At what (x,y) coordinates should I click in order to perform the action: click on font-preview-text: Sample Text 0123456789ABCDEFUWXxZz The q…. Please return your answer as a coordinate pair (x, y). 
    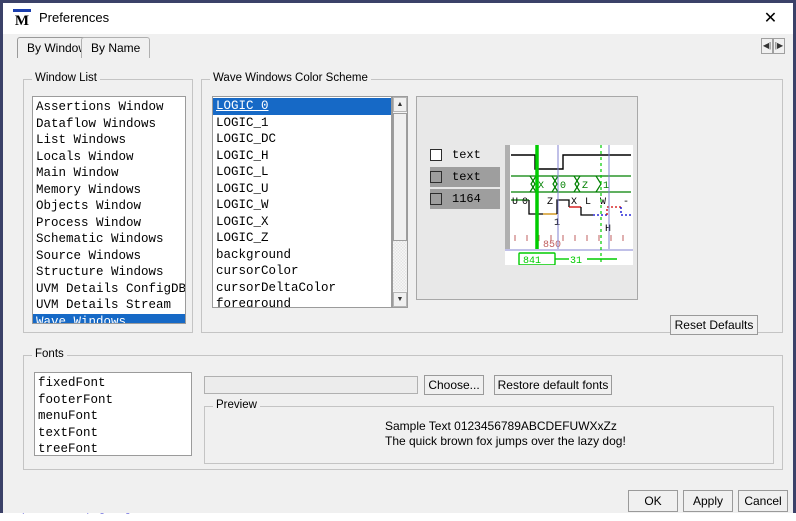
    Looking at the image, I should click on (505, 434).